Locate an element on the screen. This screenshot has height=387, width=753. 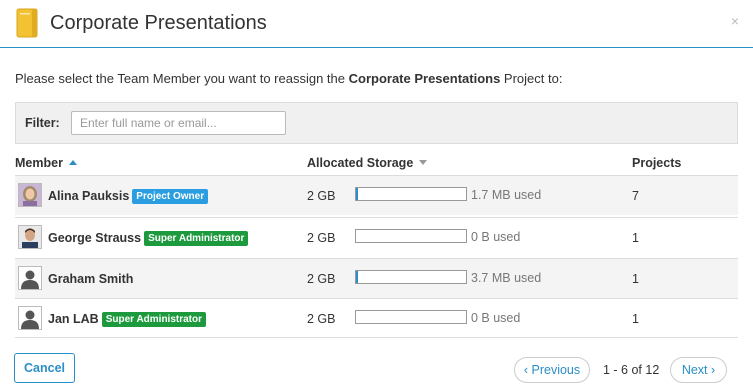
cancel-button: Cancel is located at coordinates (44, 368).